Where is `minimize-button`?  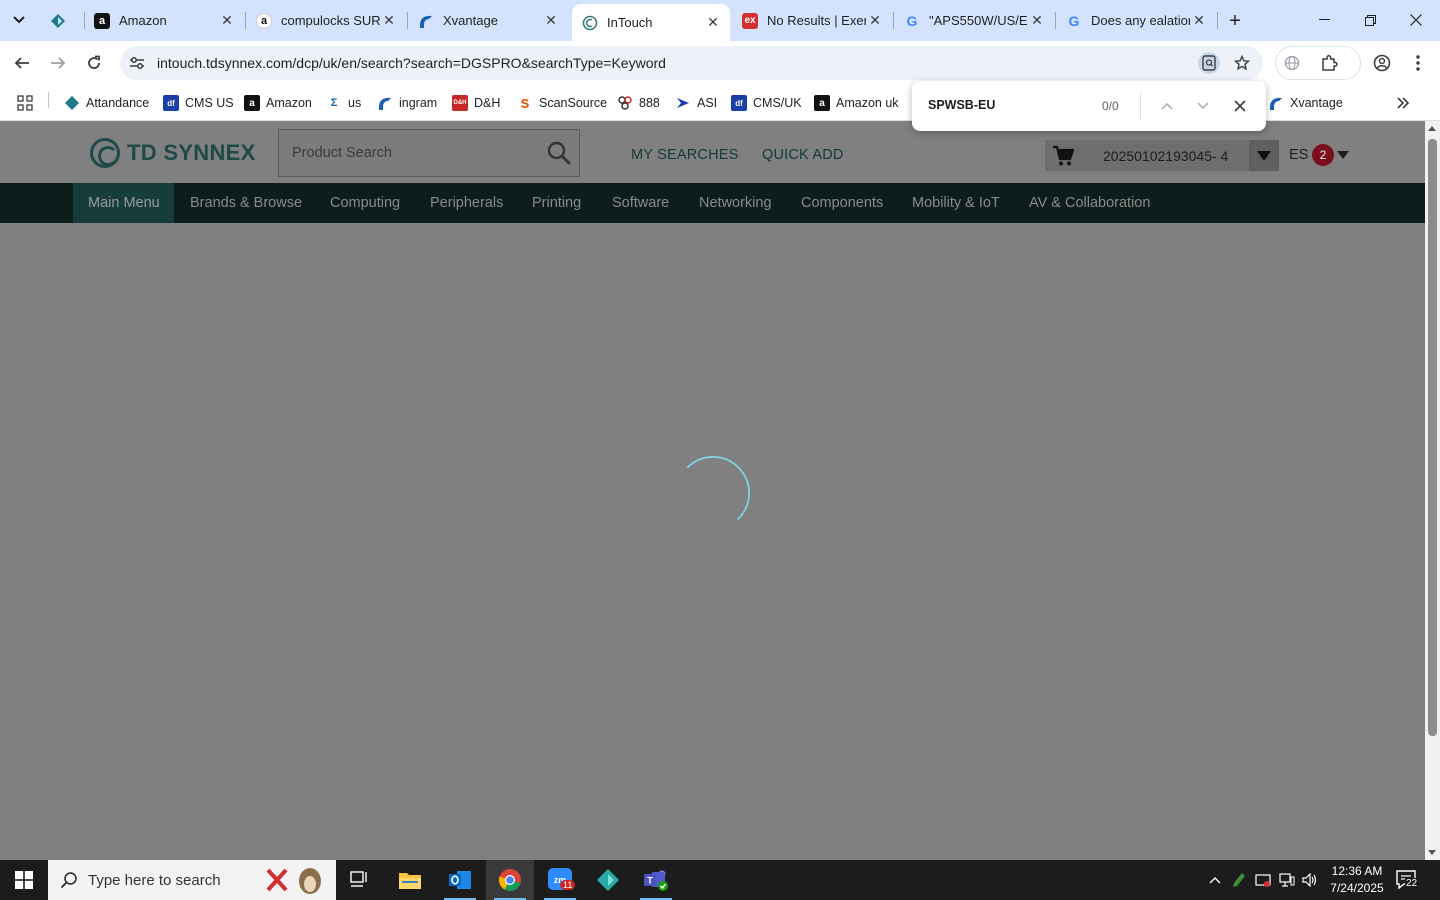
minimize-button is located at coordinates (1324, 20).